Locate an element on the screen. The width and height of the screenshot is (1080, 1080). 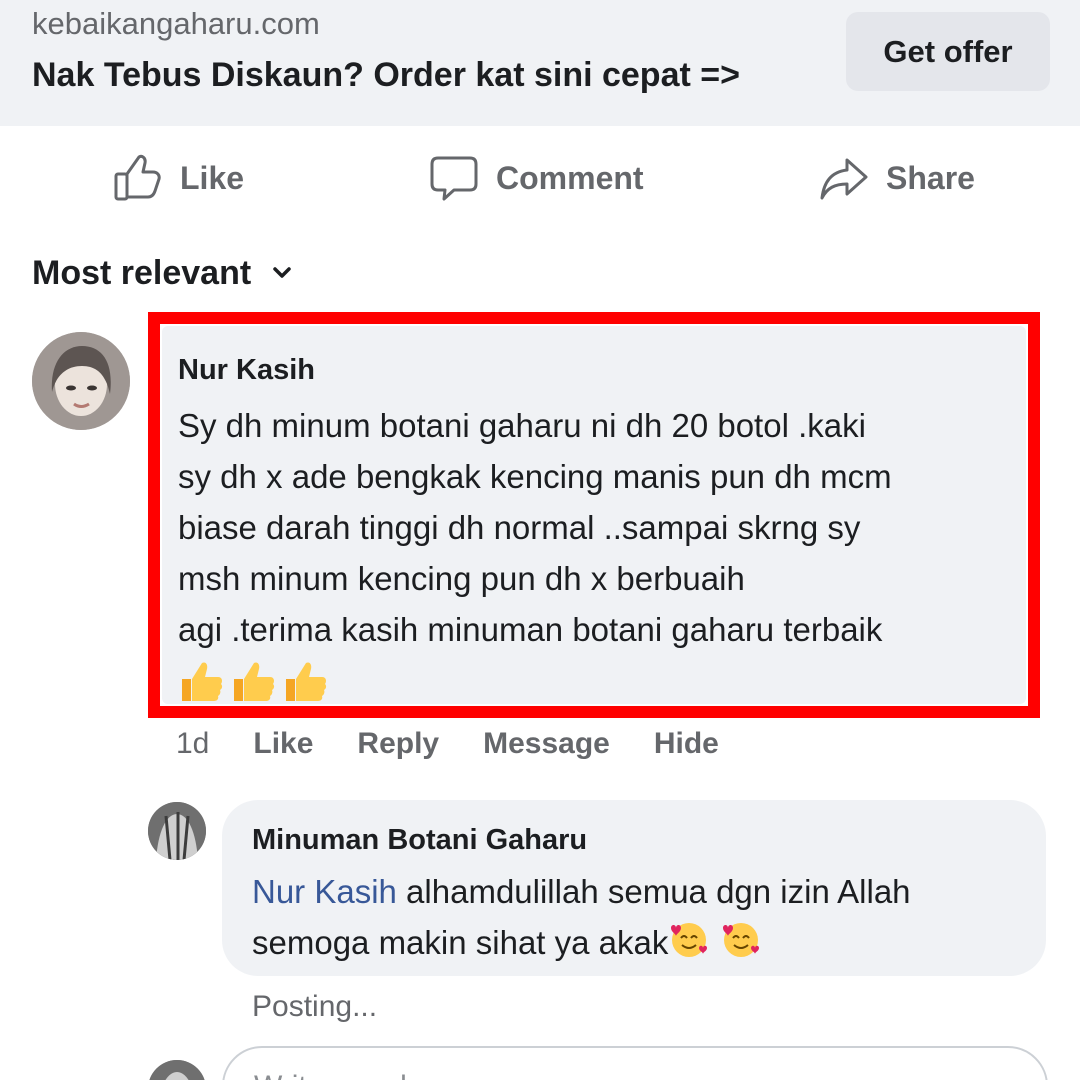
reply-text-part: semoga makin sihat ya akak is located at coordinates (460, 942).